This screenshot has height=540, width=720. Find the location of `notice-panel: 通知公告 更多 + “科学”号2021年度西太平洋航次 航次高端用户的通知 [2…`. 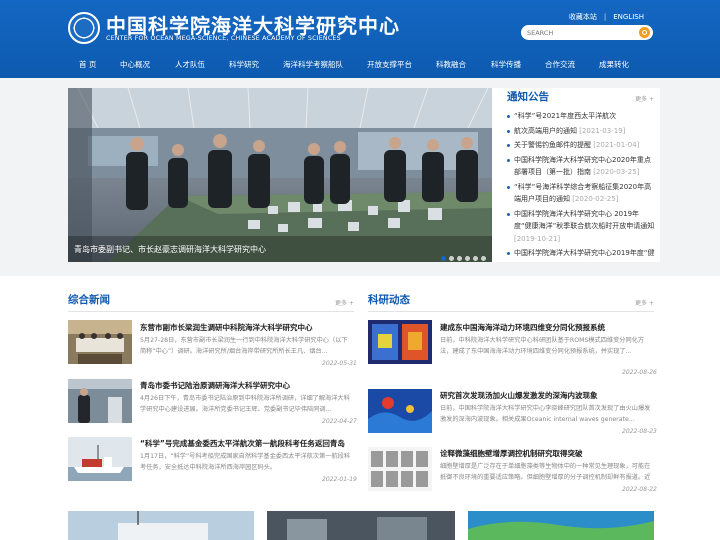

notice-panel: 通知公告 更多 + “科学”号2021年度西太平洋航次 航次高端用户的通知 [2… is located at coordinates (576, 175).